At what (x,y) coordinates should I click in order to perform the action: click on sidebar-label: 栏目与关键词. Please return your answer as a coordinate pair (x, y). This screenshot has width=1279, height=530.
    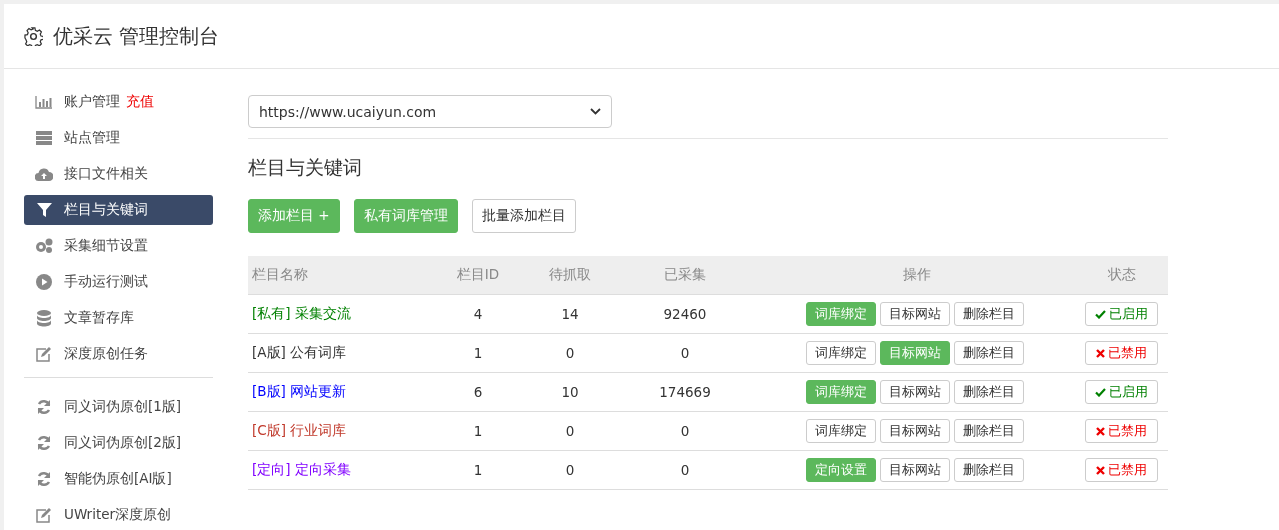
    Looking at the image, I should click on (106, 210).